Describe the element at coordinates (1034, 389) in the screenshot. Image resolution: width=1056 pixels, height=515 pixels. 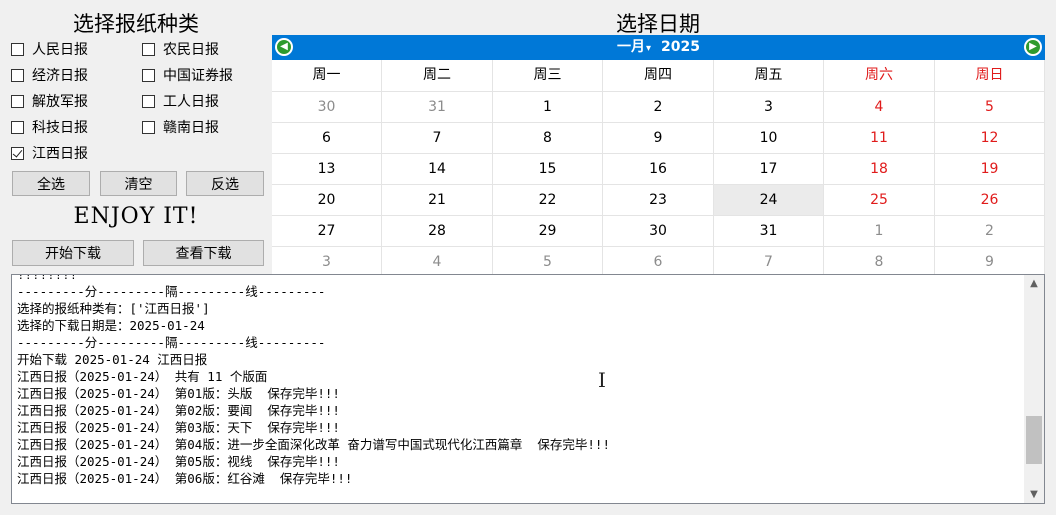
I see `vertical-scrollbar: ▲ ▼` at that location.